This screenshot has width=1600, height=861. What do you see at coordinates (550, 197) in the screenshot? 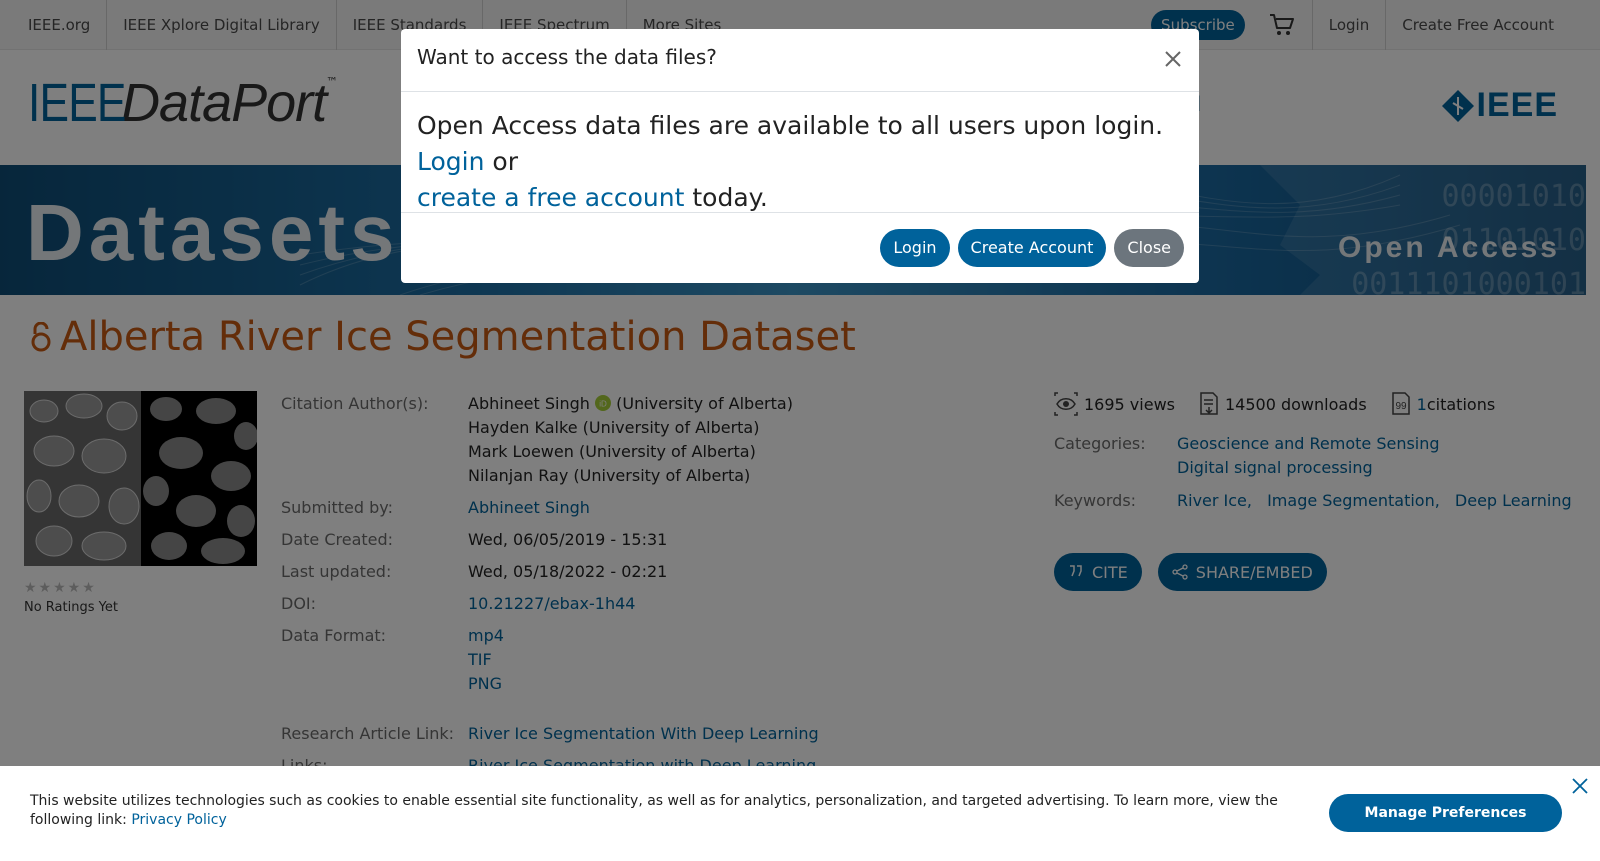
I see `modal-create-account-link: create a free account` at bounding box center [550, 197].